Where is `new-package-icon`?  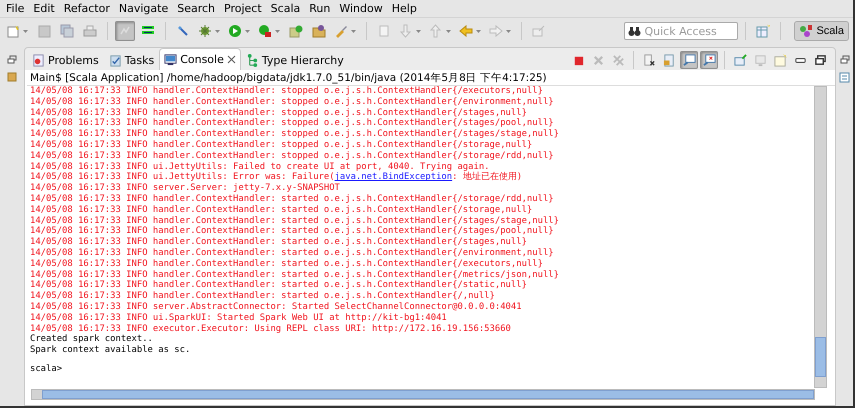 new-package-icon is located at coordinates (296, 31).